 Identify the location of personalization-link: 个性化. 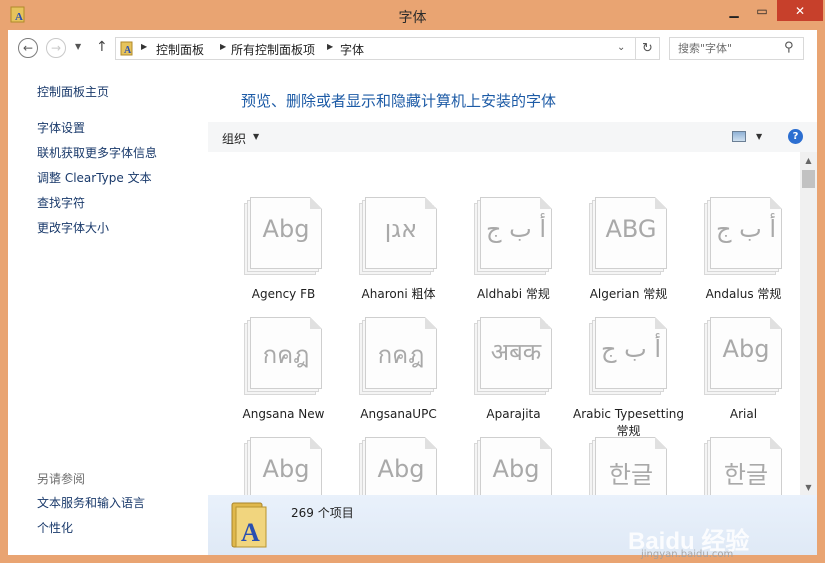
(55, 527).